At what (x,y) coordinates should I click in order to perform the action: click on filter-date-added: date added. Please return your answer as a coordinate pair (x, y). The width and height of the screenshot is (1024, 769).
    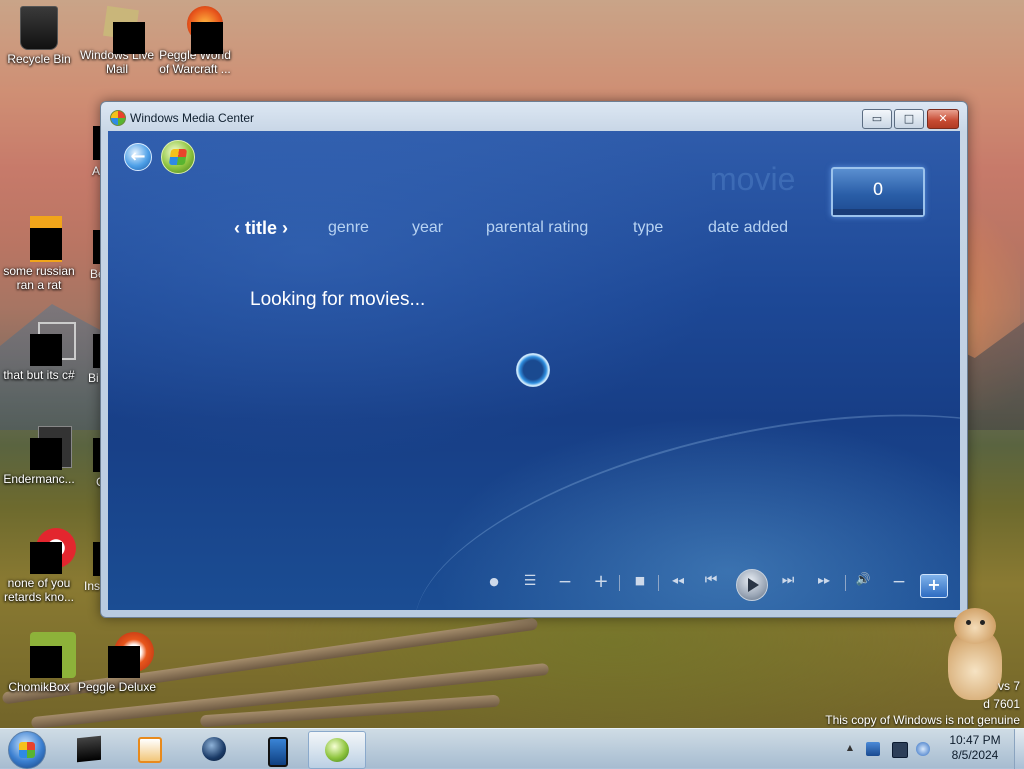
    Looking at the image, I should click on (748, 228).